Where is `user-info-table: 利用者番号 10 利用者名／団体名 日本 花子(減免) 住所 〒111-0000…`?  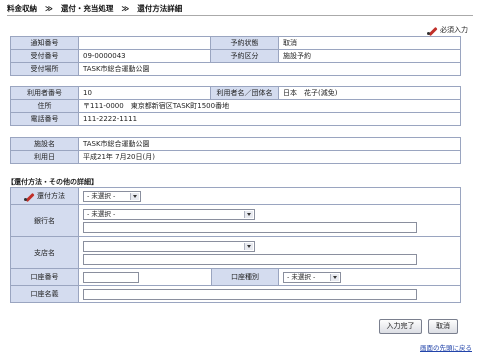
user-info-table: 利用者番号 10 利用者名／団体名 日本 花子(減免) 住所 〒111-0000… is located at coordinates (235, 106).